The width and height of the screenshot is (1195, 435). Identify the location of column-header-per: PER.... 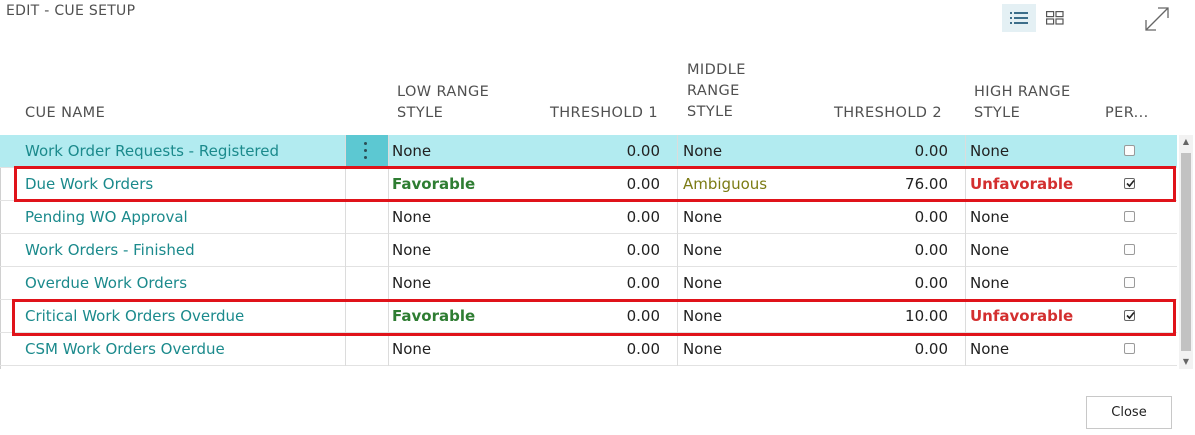
(1127, 113).